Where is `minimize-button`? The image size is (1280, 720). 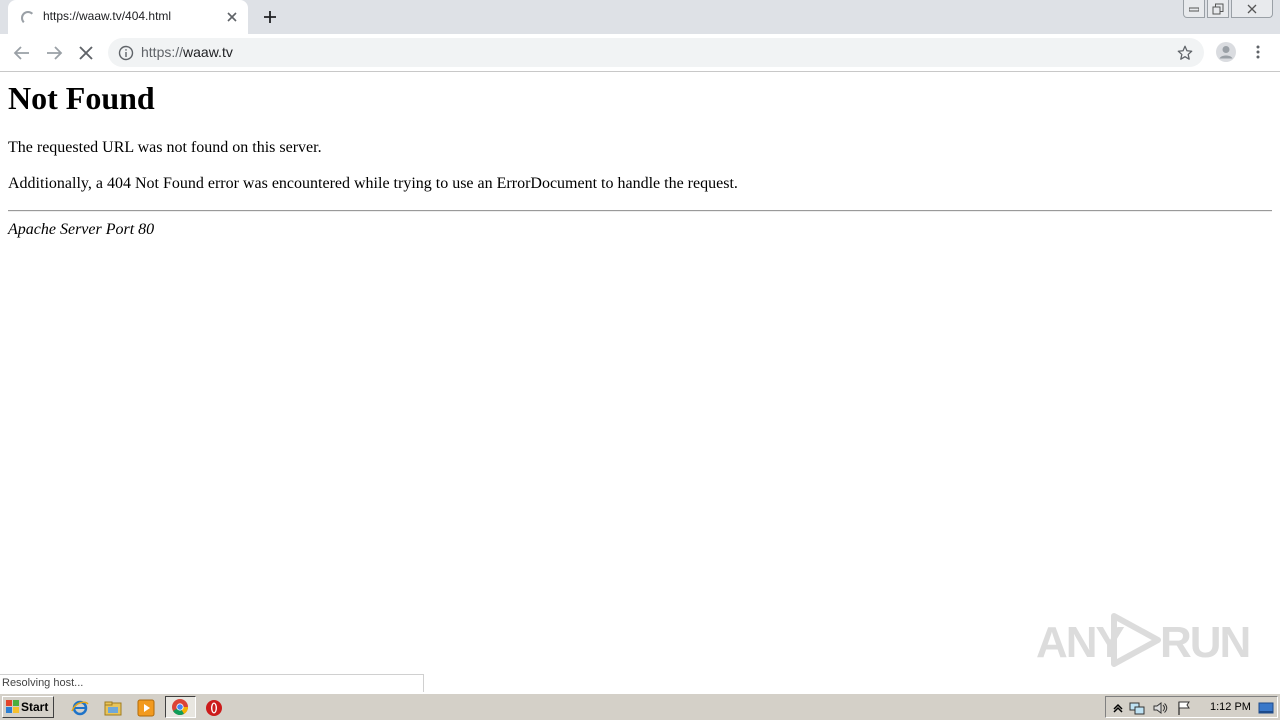
minimize-button is located at coordinates (1194, 9).